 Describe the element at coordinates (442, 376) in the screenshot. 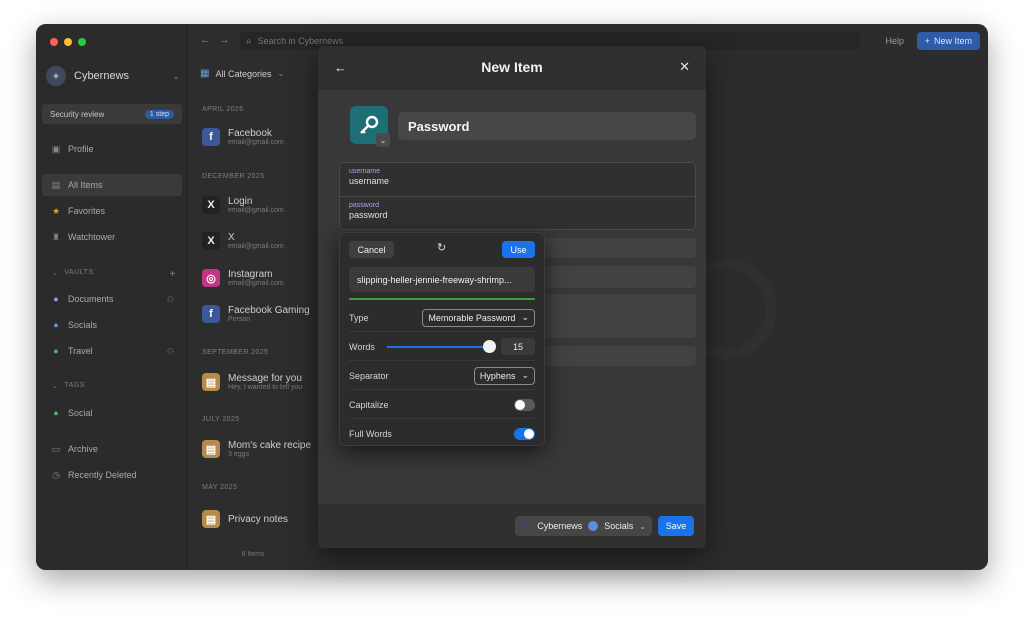

I see `separator-row: Separator Hyphens ⌄` at that location.